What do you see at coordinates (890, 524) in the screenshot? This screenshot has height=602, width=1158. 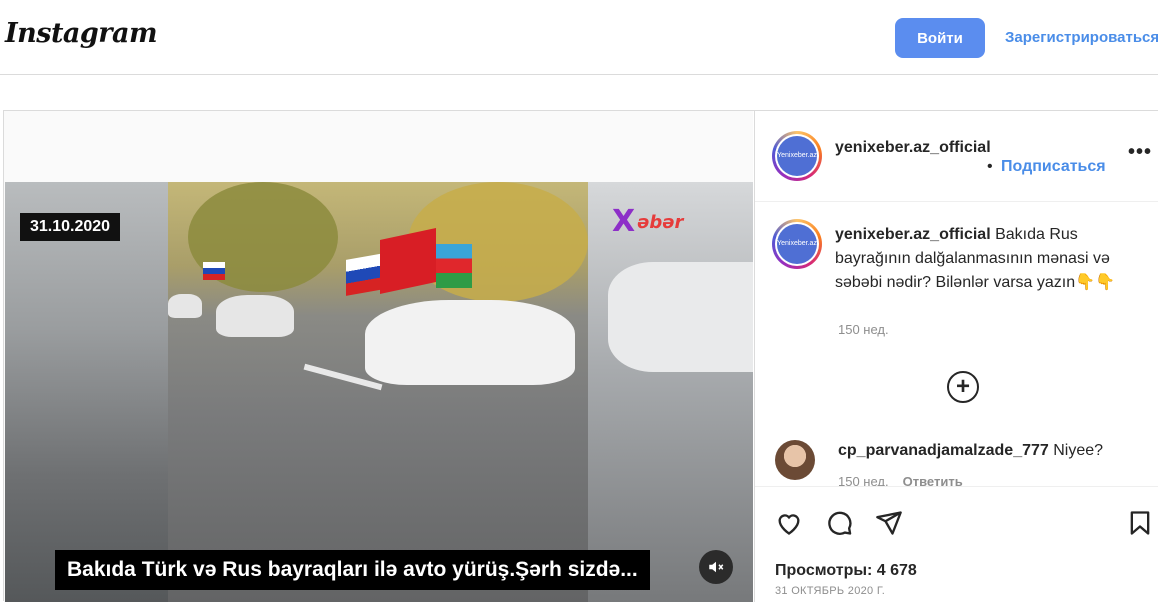 I see `share-icon` at bounding box center [890, 524].